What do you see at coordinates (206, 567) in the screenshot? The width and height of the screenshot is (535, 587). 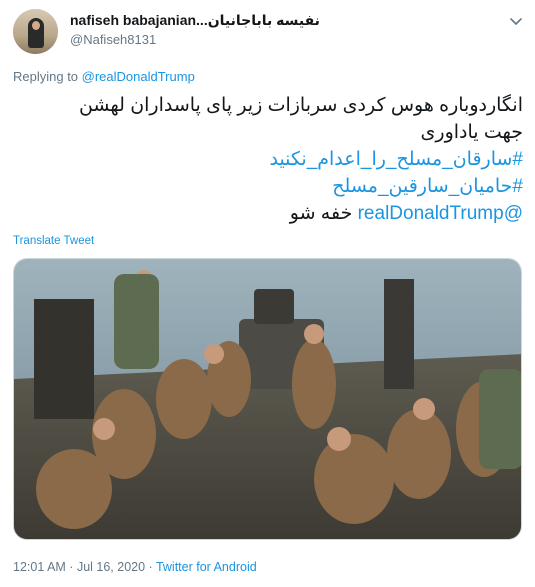 I see `tweet-source-link: Twitter for Android` at bounding box center [206, 567].